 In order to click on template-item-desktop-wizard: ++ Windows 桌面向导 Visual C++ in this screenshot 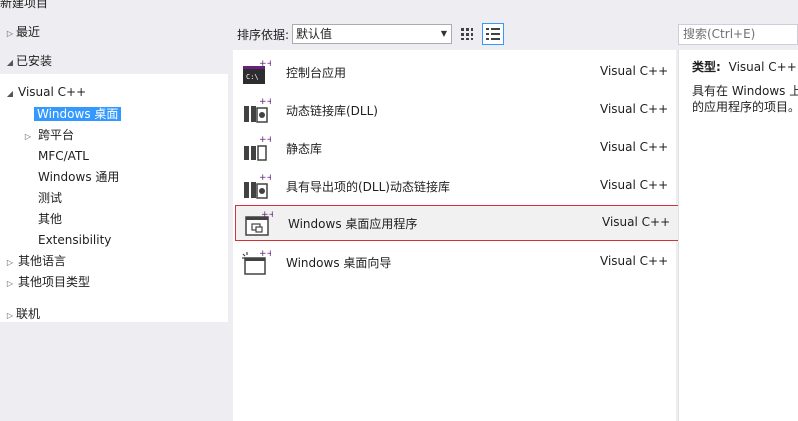, I will do `click(454, 262)`.